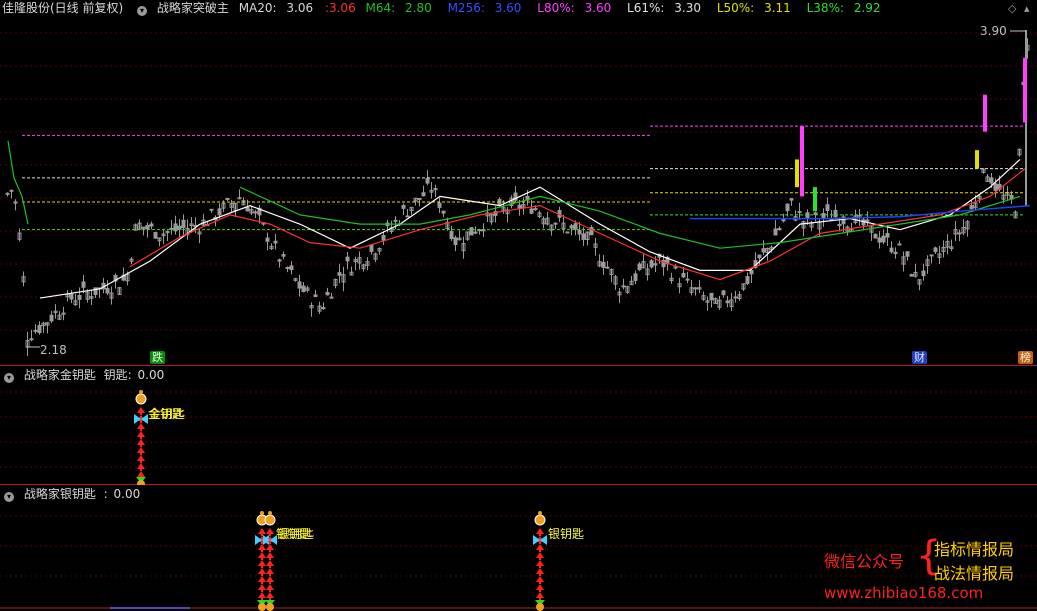 The image size is (1037, 611). I want to click on gold-key-signal-base-coin-icon, so click(141, 482).